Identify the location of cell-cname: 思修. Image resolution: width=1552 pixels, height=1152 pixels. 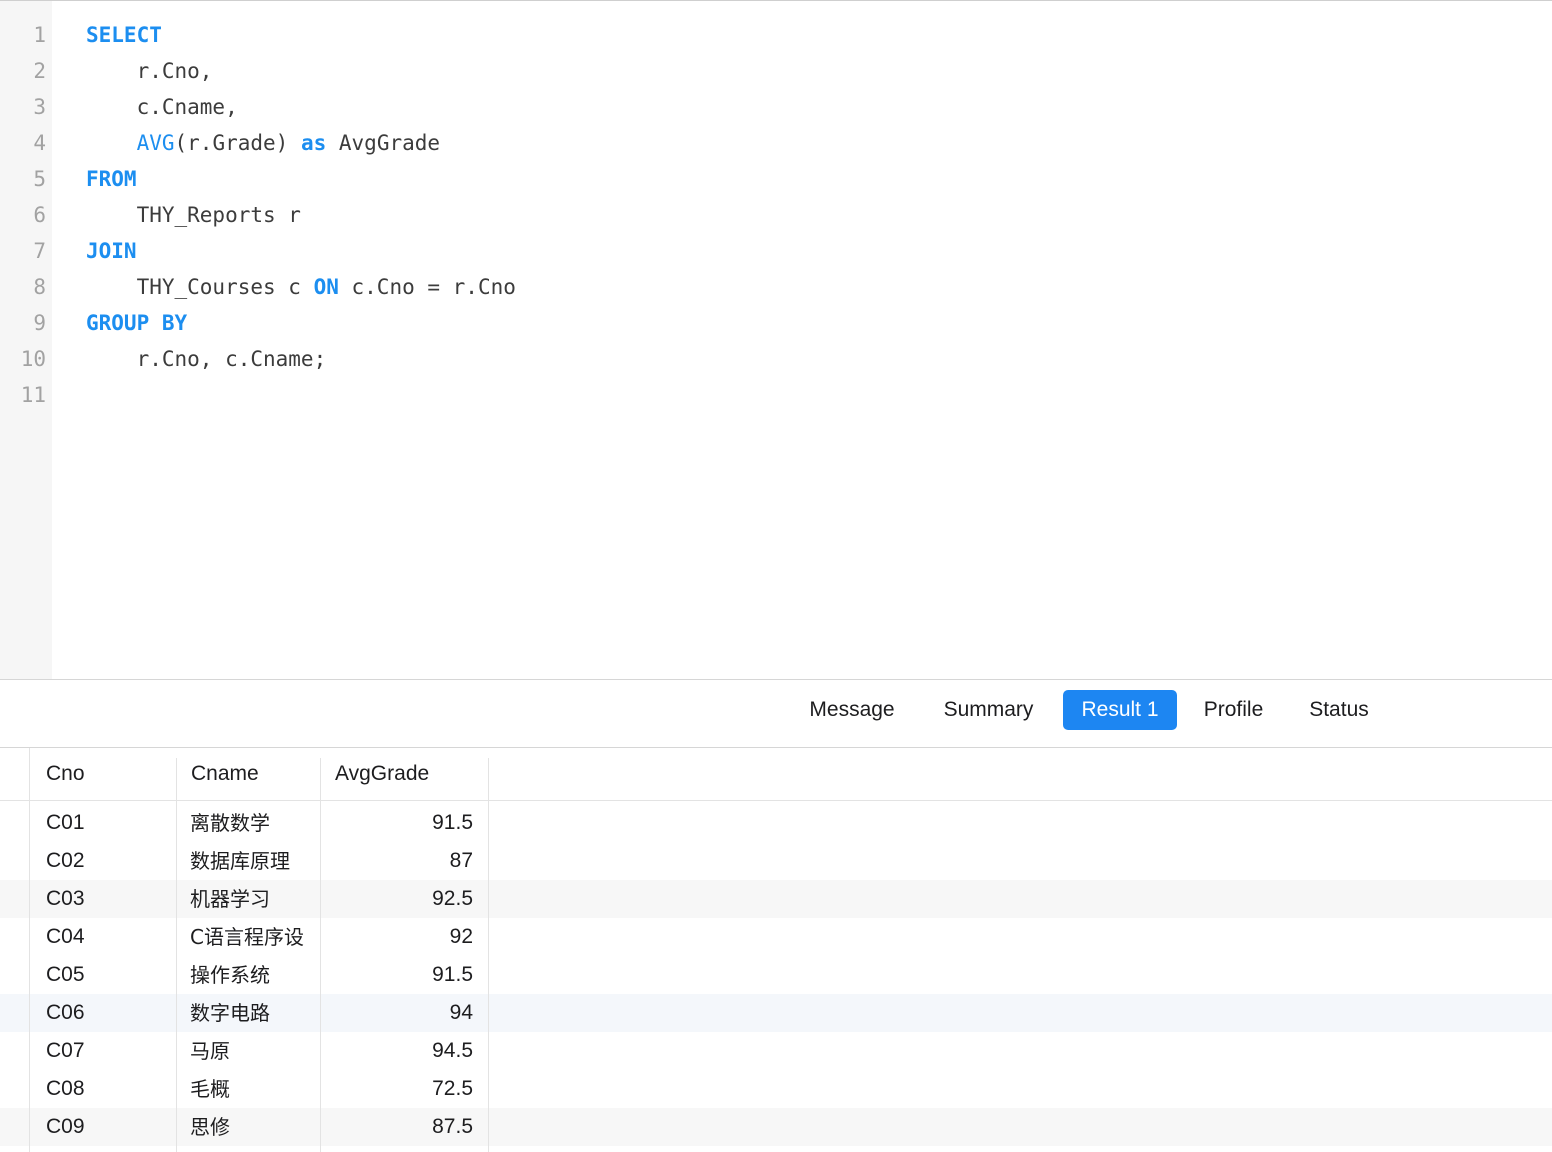
(248, 1127).